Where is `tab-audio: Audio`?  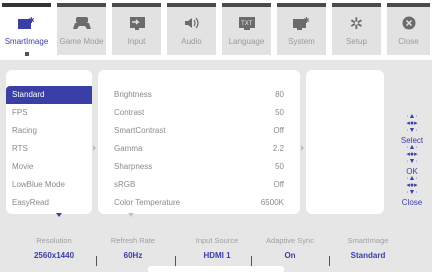 tab-audio: Audio is located at coordinates (191, 29).